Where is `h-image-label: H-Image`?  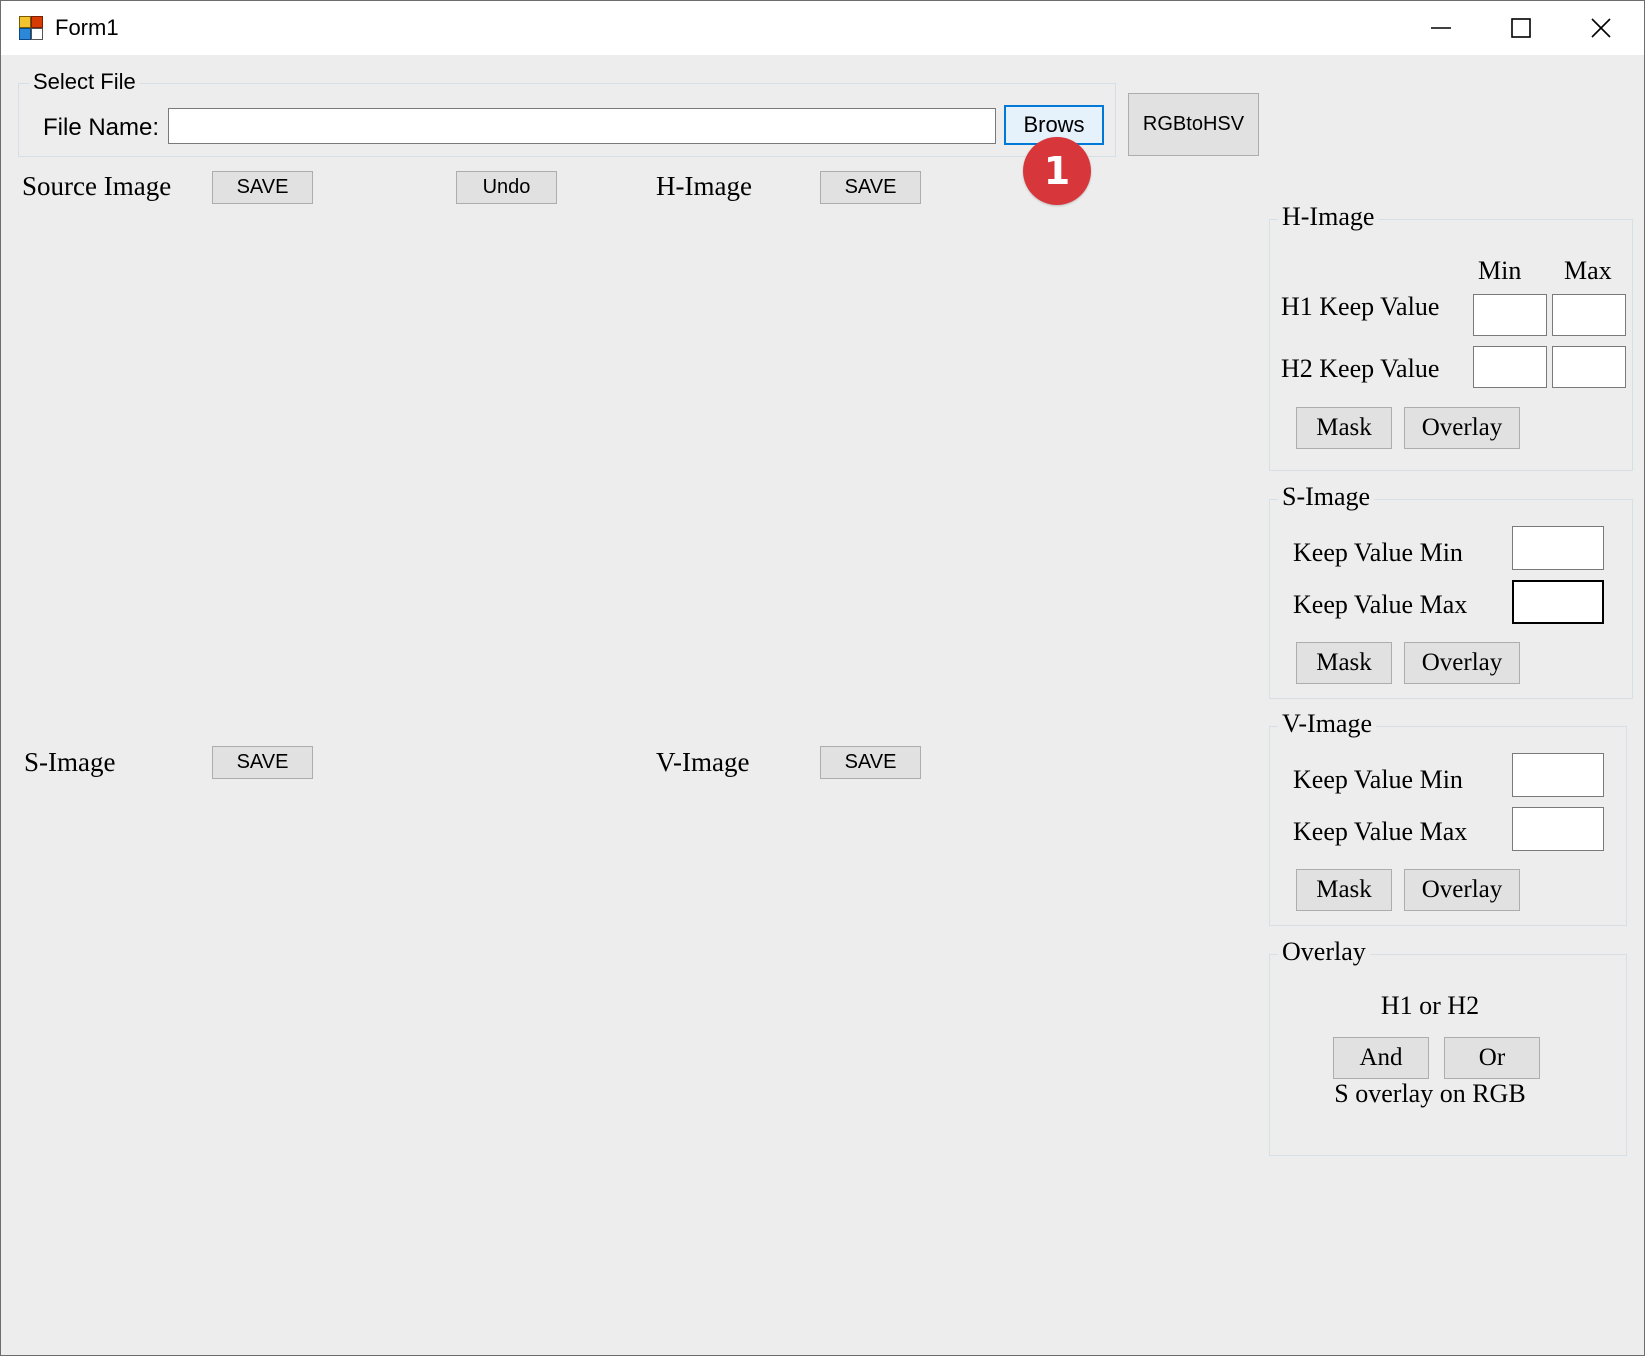
h-image-label: H-Image is located at coordinates (704, 186).